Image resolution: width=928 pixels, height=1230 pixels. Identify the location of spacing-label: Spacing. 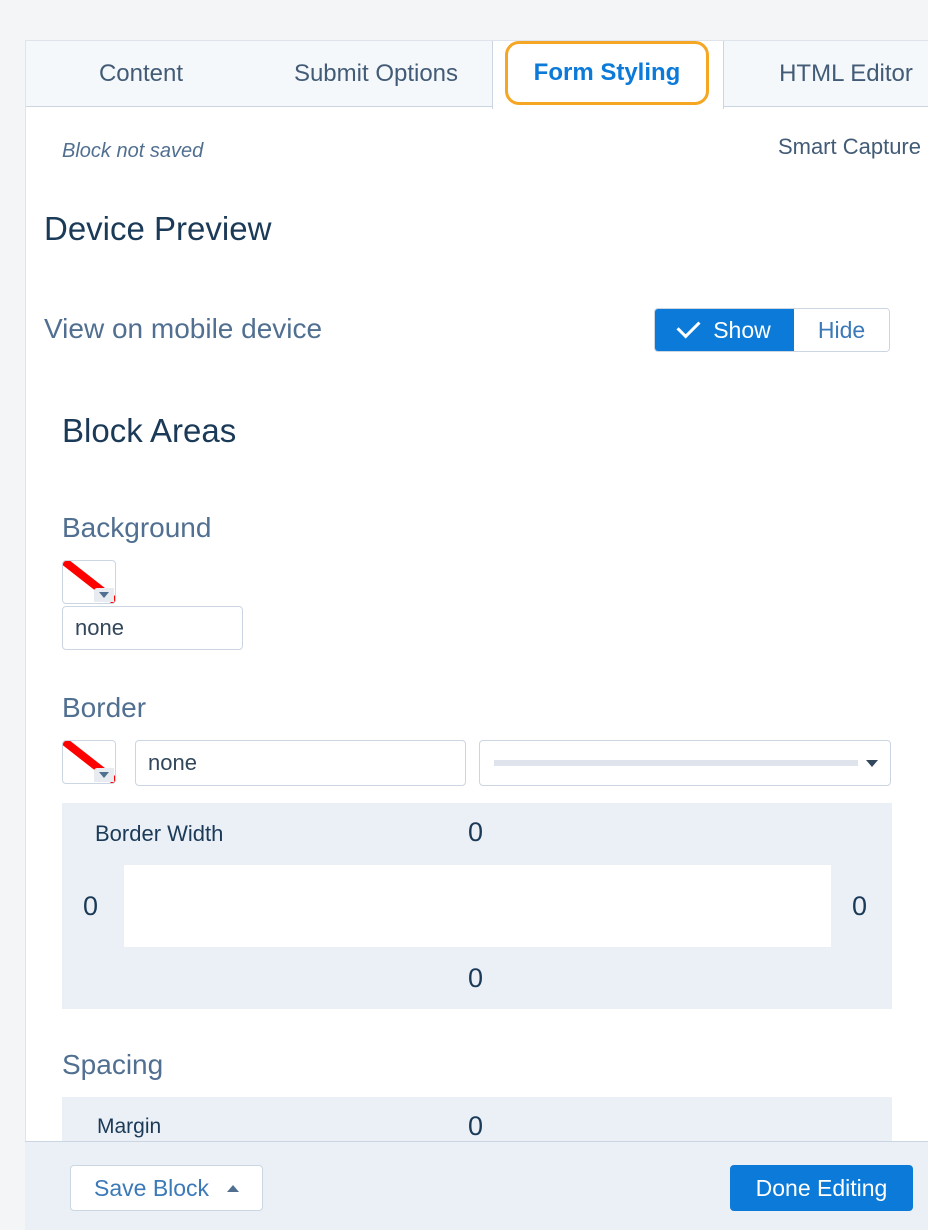
(113, 1064).